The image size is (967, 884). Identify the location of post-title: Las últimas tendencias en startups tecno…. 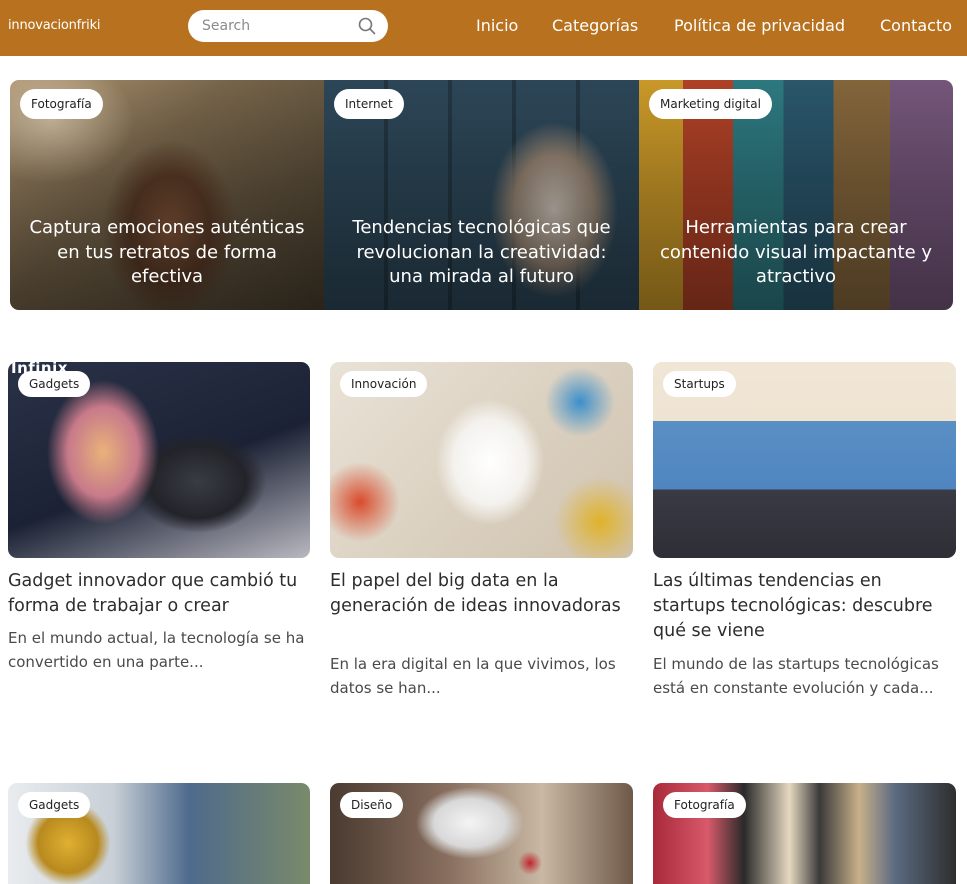
(803, 606).